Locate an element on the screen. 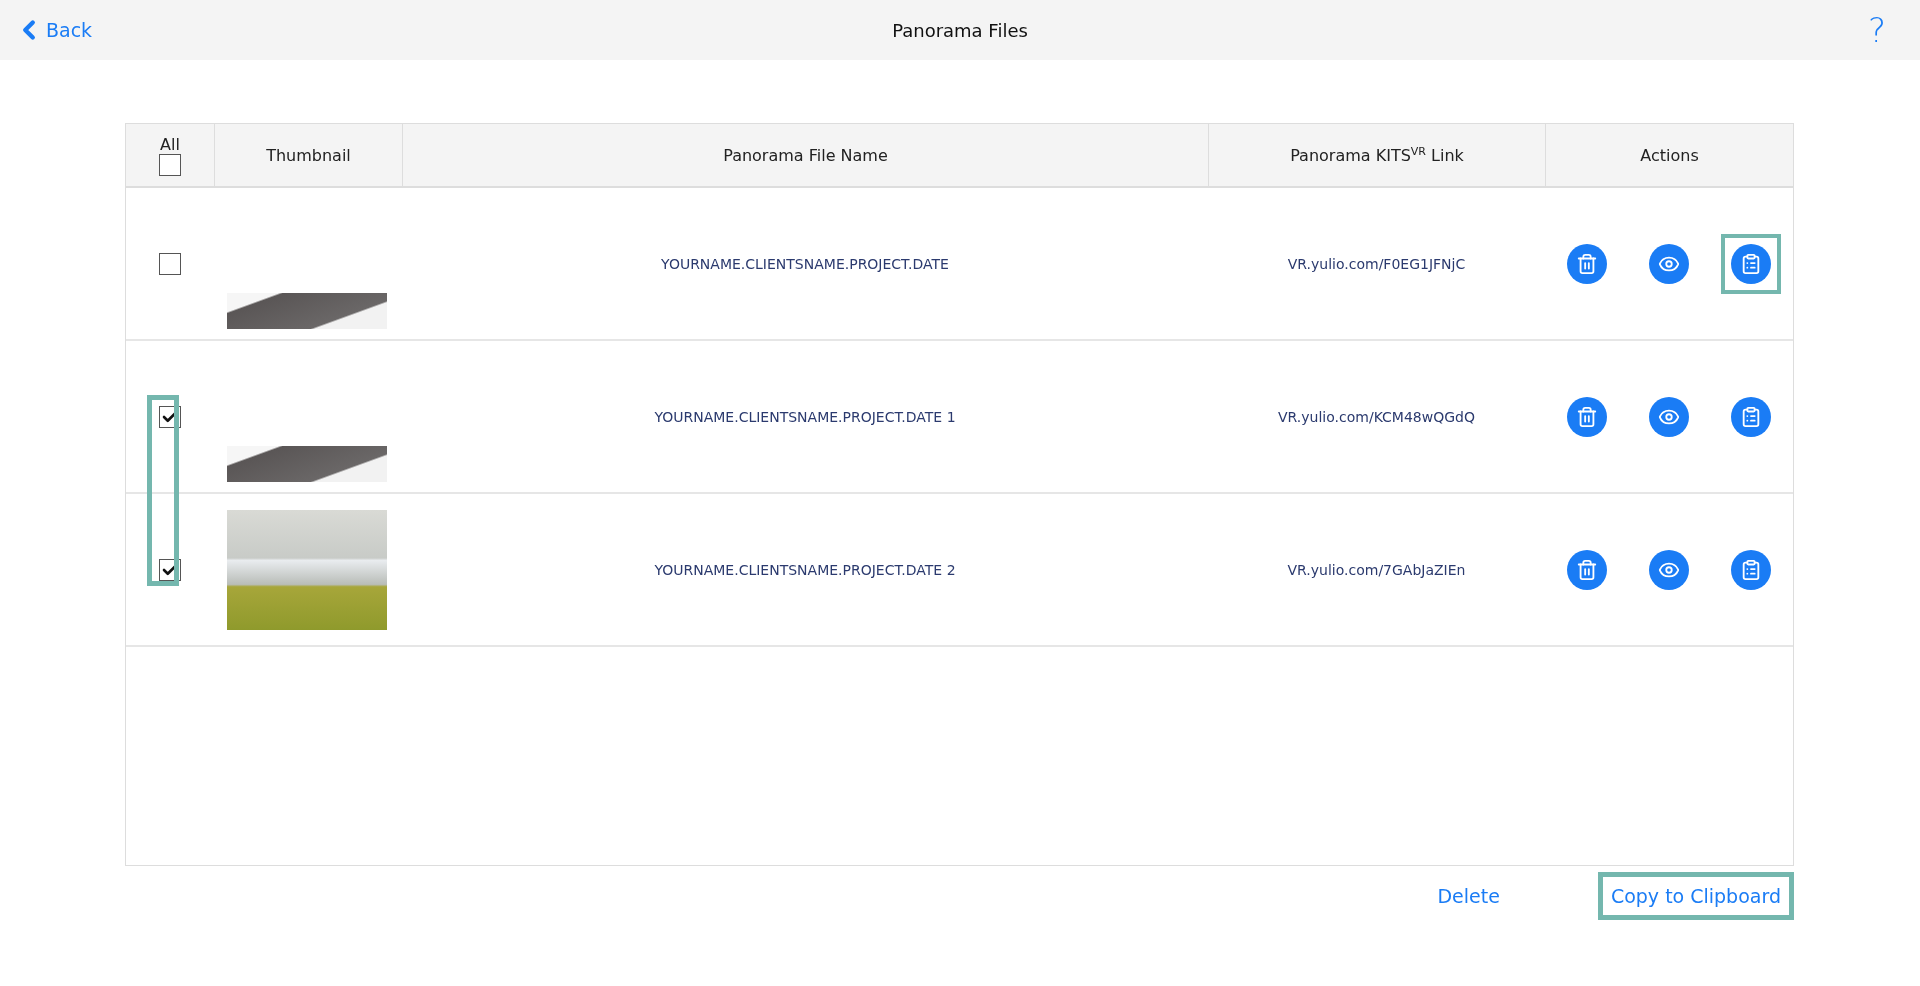  help-button: ? is located at coordinates (1806, 30).